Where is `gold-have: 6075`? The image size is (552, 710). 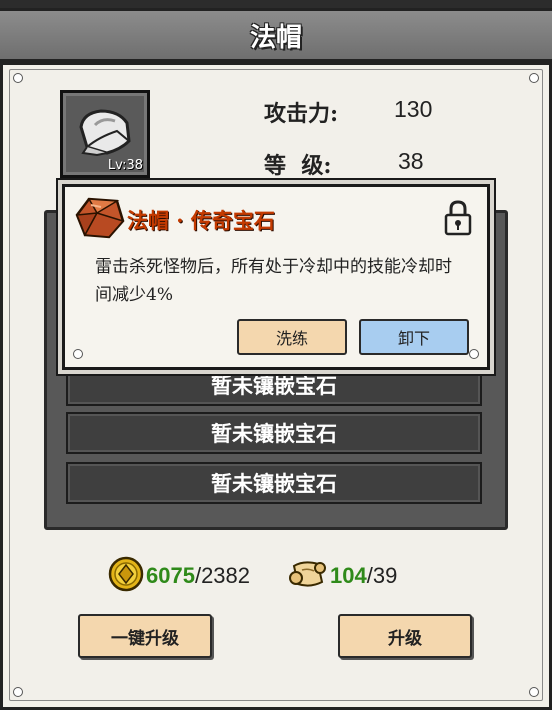
gold-have: 6075 is located at coordinates (170, 575).